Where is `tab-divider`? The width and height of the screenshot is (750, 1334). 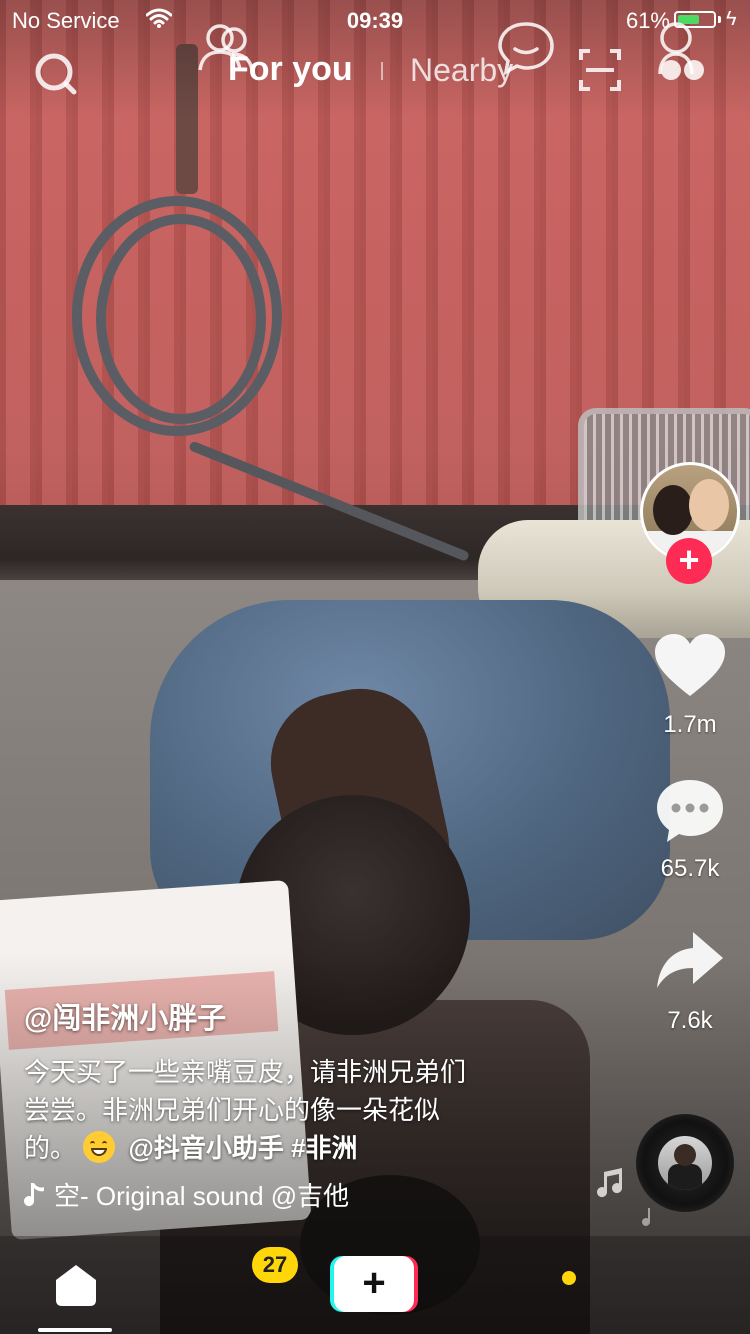 tab-divider is located at coordinates (382, 71).